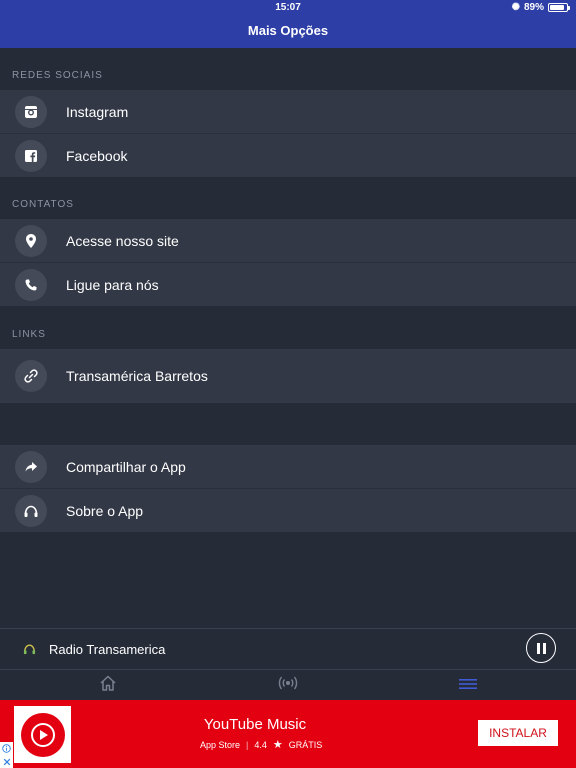 The image size is (576, 768). What do you see at coordinates (31, 155) in the screenshot?
I see `facebook-icon` at bounding box center [31, 155].